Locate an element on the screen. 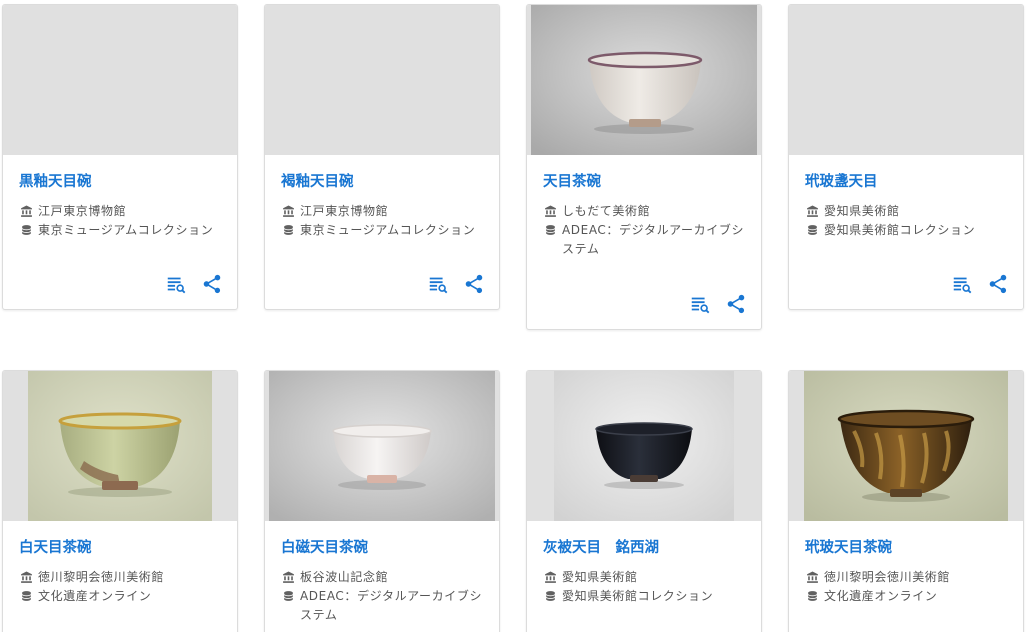 The image size is (1033, 632). result-card: 玳玻天目茶碗 徳川黎明会徳川美術館 文化遺産オンライン is located at coordinates (906, 501).